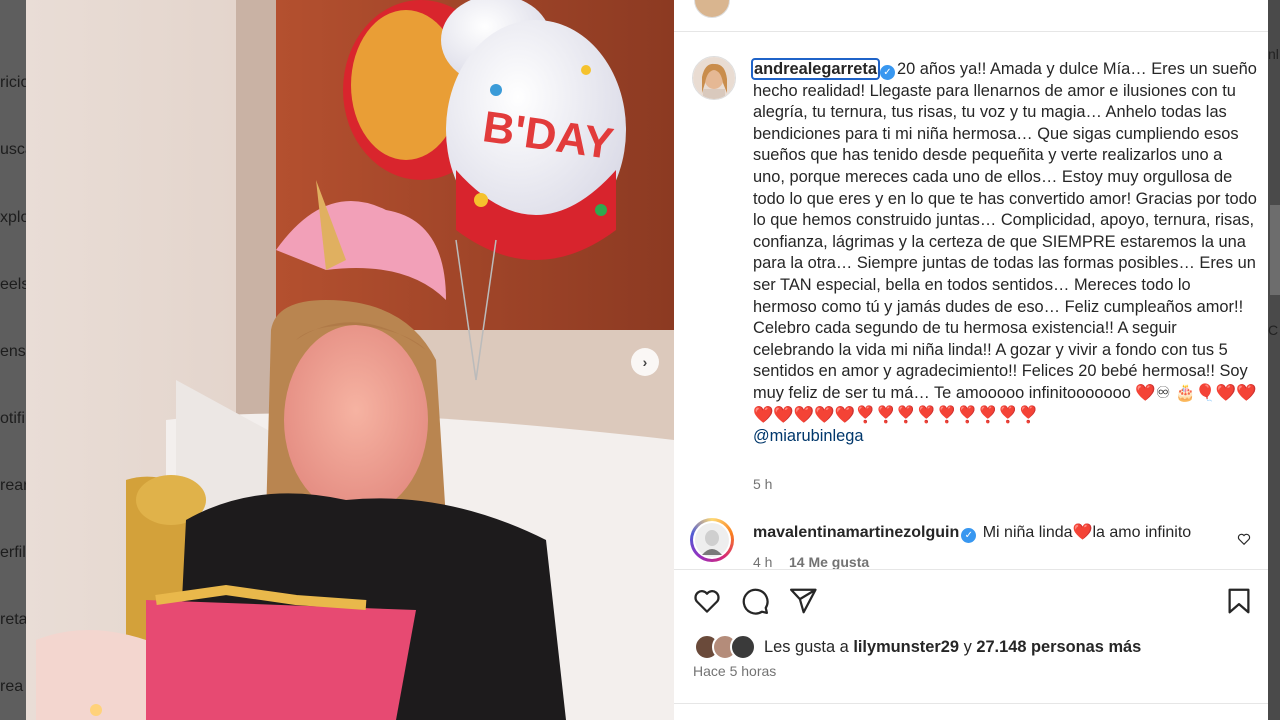 This screenshot has width=1280, height=720. What do you see at coordinates (906, 647) in the screenshot?
I see `likes-user: lilymunster29` at bounding box center [906, 647].